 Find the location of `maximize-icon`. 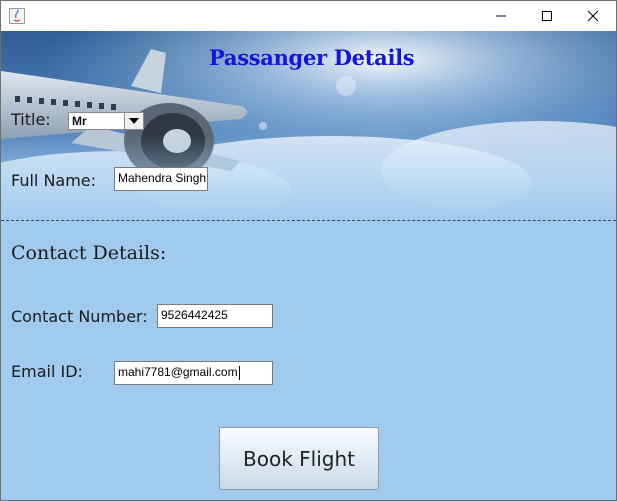

maximize-icon is located at coordinates (547, 16).